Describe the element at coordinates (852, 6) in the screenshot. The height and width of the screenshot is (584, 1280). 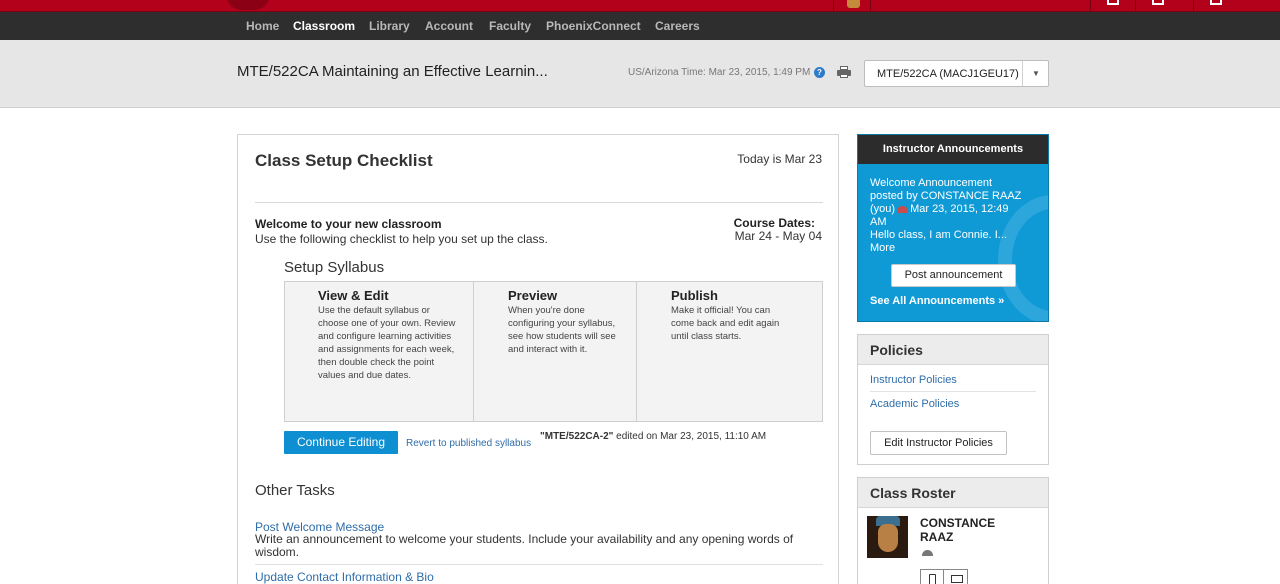
I see `user-avatar` at that location.